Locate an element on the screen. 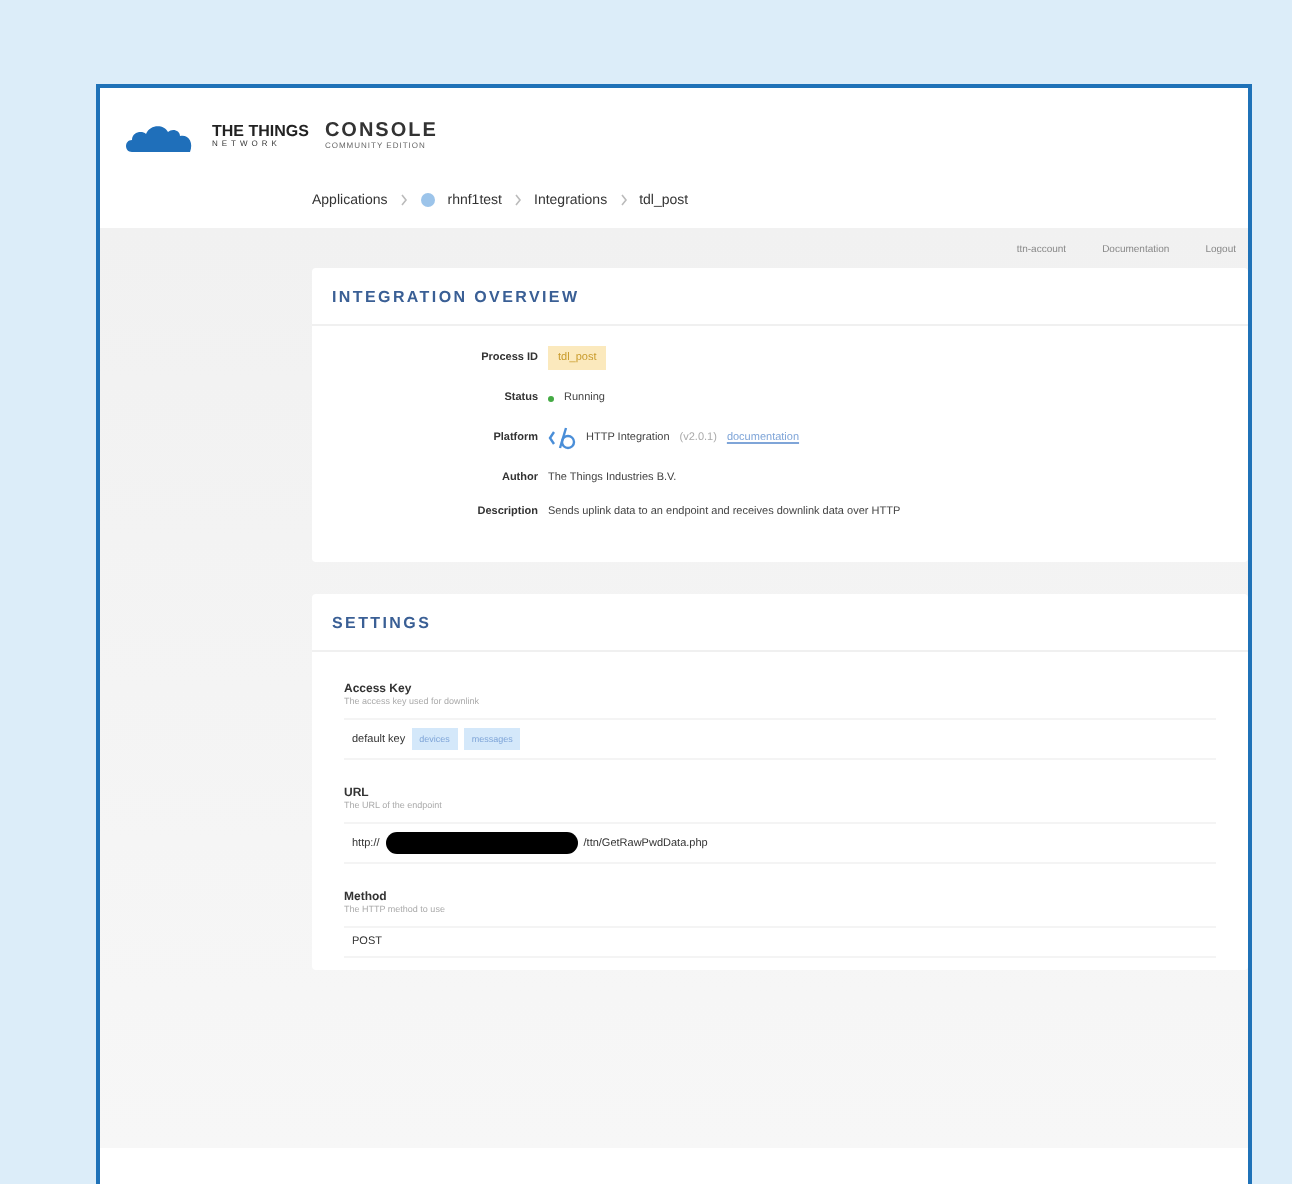 Image resolution: width=1292 pixels, height=1184 pixels. card-title: INTEGRATION OVERVIEW is located at coordinates (780, 297).